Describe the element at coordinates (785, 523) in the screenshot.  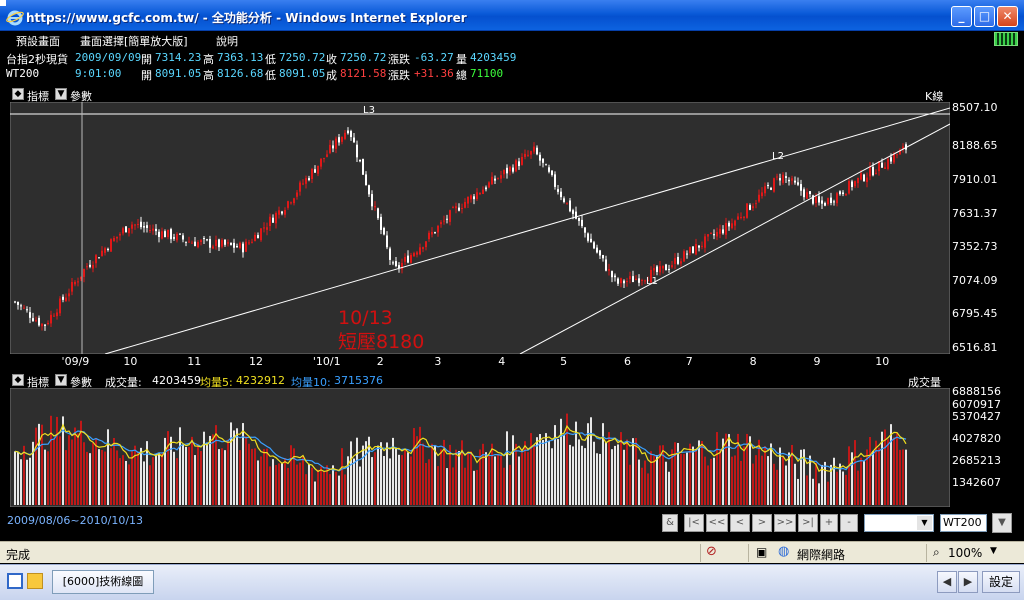
I see `fast-forward-button: >>` at that location.